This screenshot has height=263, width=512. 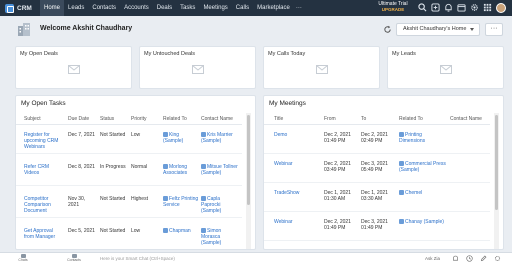 I want to click on contact-link: Kris Marrier (Sample), so click(x=220, y=138).